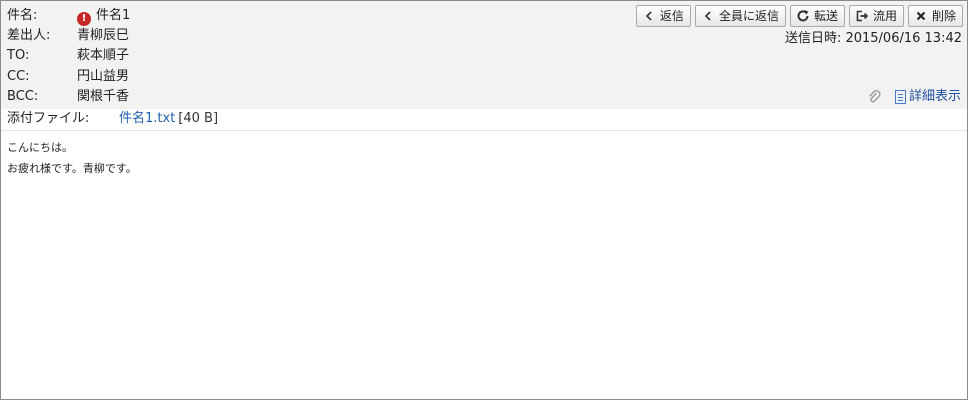  Describe the element at coordinates (147, 118) in the screenshot. I see `attachment-link: 件名1.txt` at that location.